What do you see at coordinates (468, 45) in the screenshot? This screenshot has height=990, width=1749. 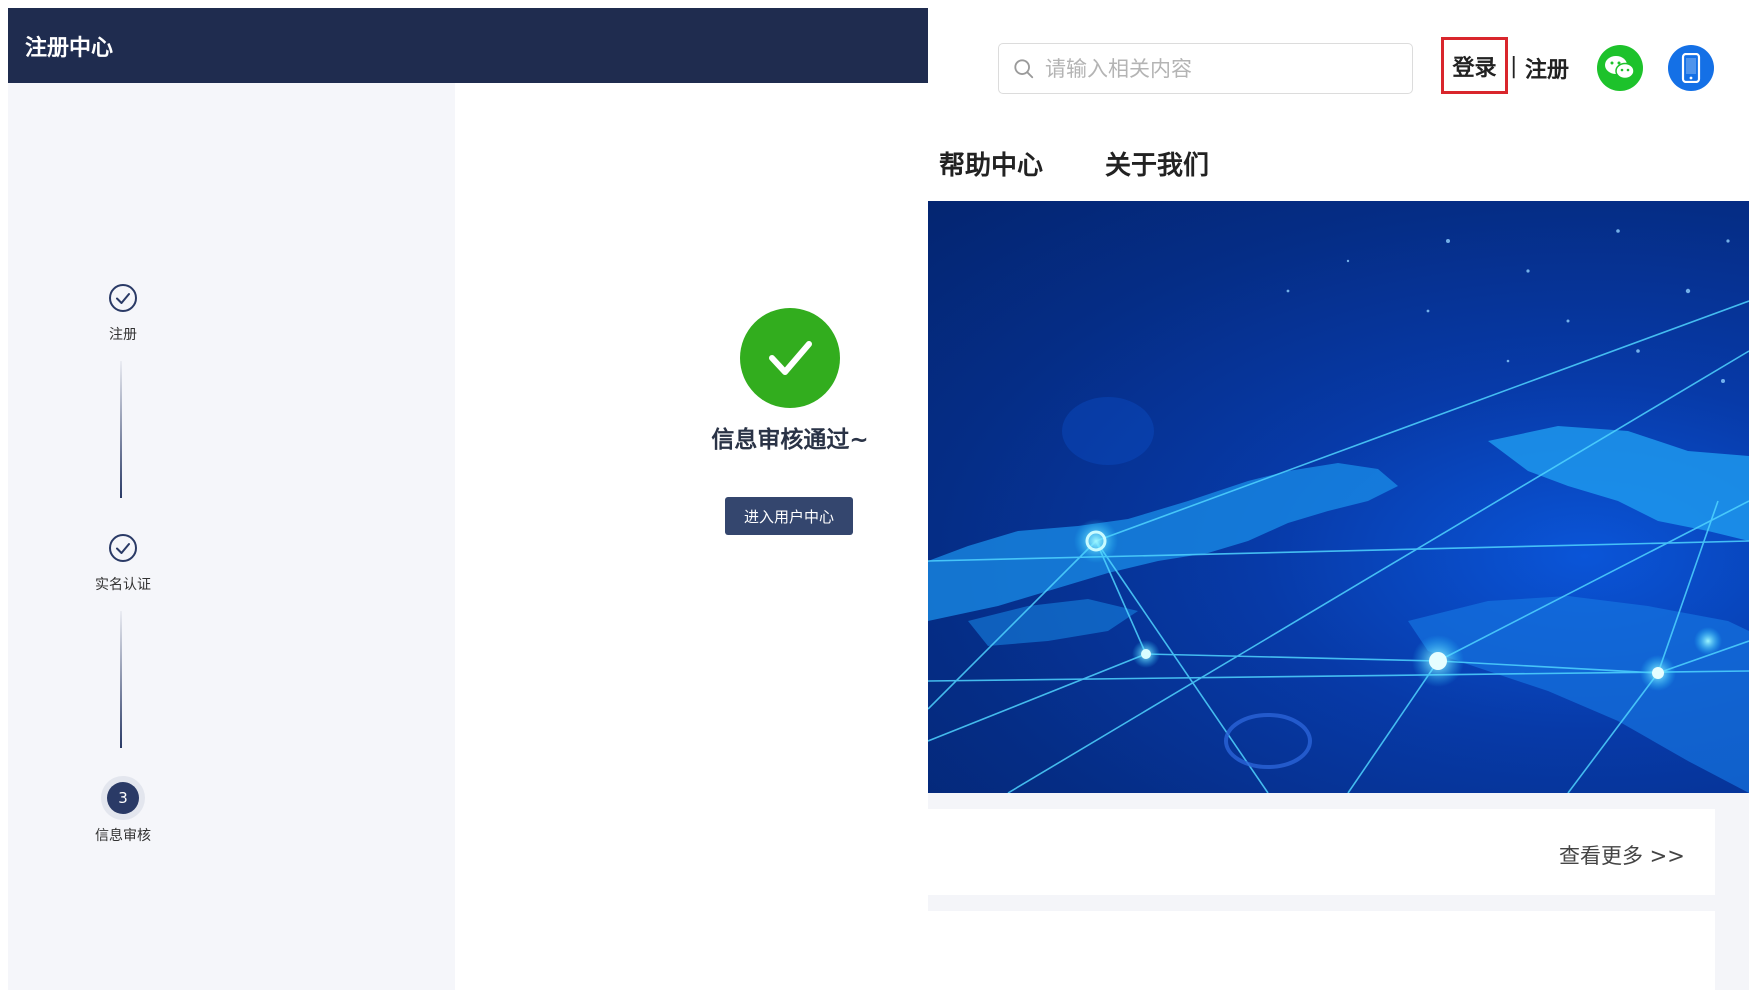 I see `registration-header: 注册中心` at bounding box center [468, 45].